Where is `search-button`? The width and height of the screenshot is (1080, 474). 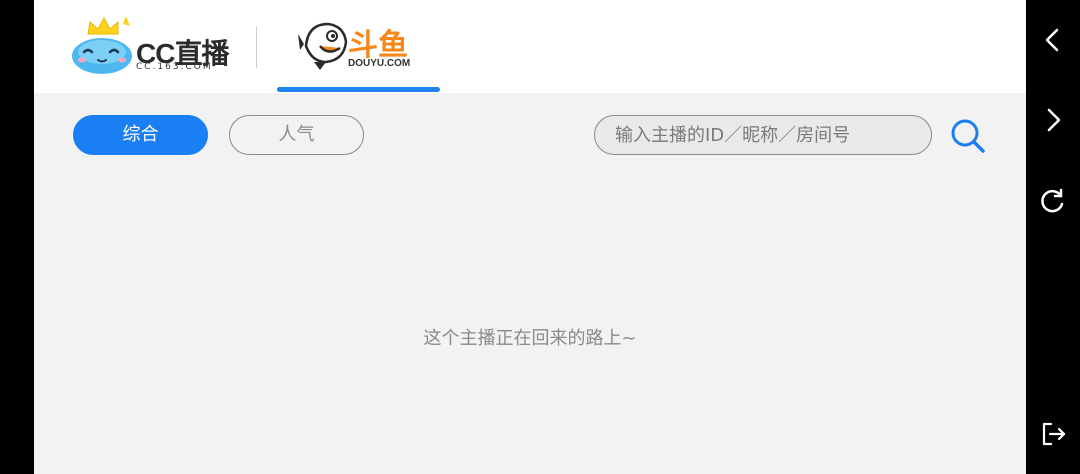
search-button is located at coordinates (968, 136).